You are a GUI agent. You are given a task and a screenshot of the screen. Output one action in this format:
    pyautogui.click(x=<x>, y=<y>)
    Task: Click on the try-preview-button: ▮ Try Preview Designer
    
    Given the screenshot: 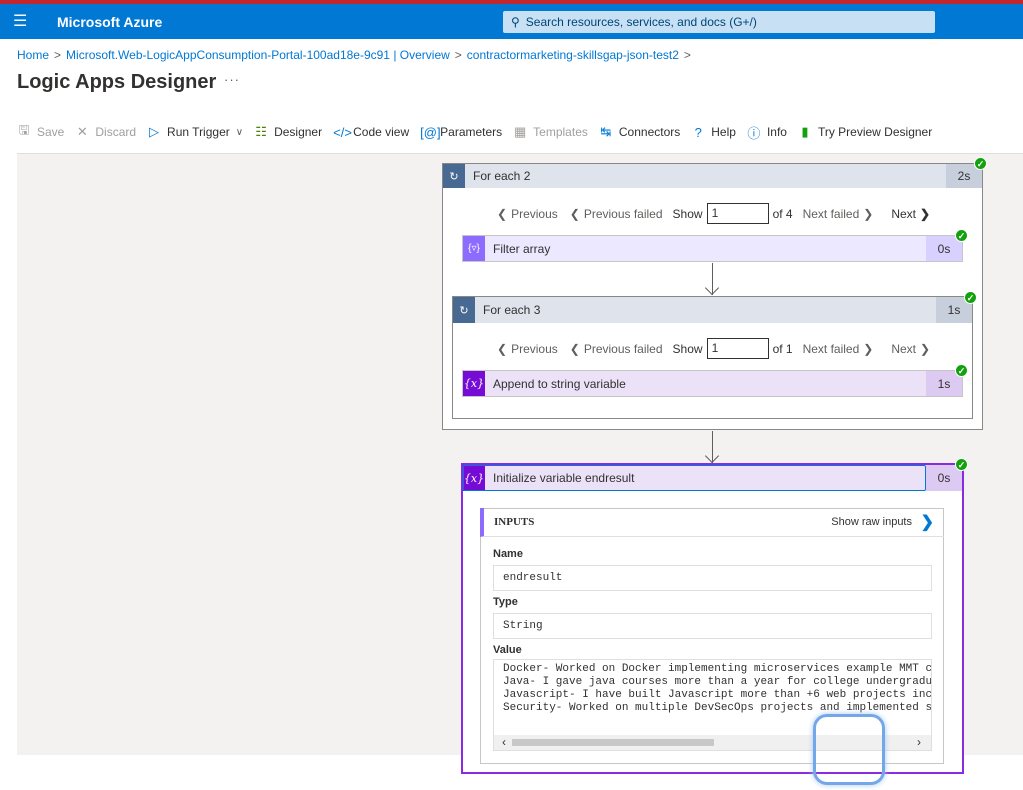 What is the action you would take?
    pyautogui.click(x=865, y=132)
    